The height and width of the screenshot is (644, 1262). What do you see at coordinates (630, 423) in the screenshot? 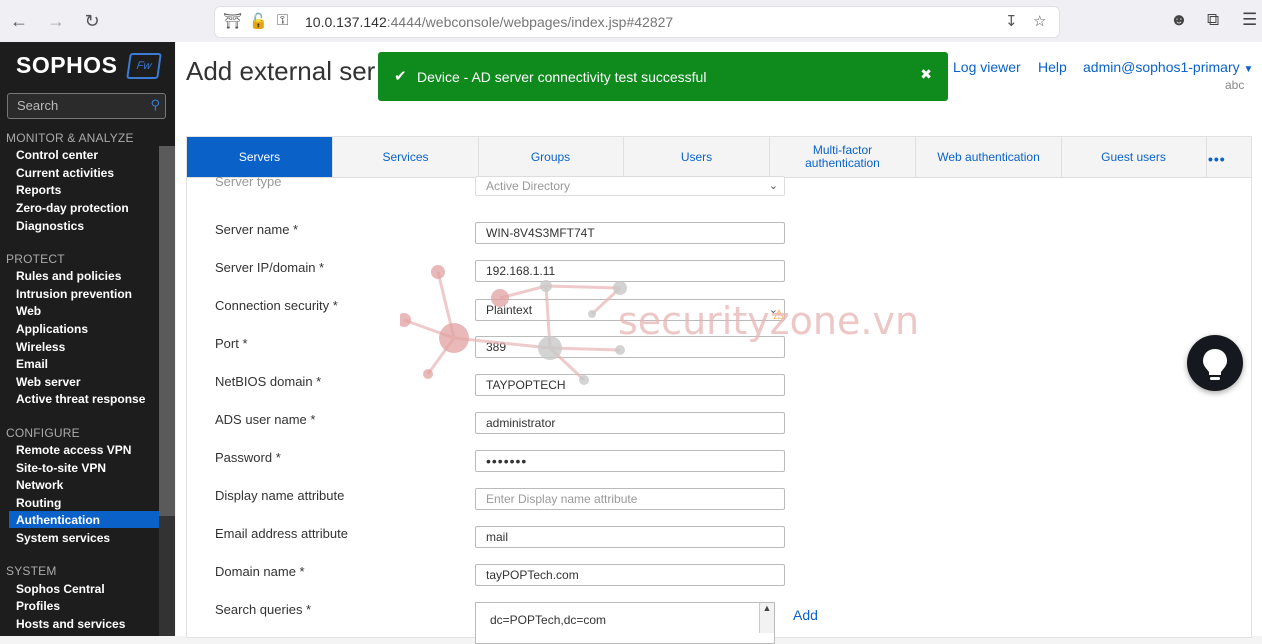
I see `ads-user-input: administrator` at bounding box center [630, 423].